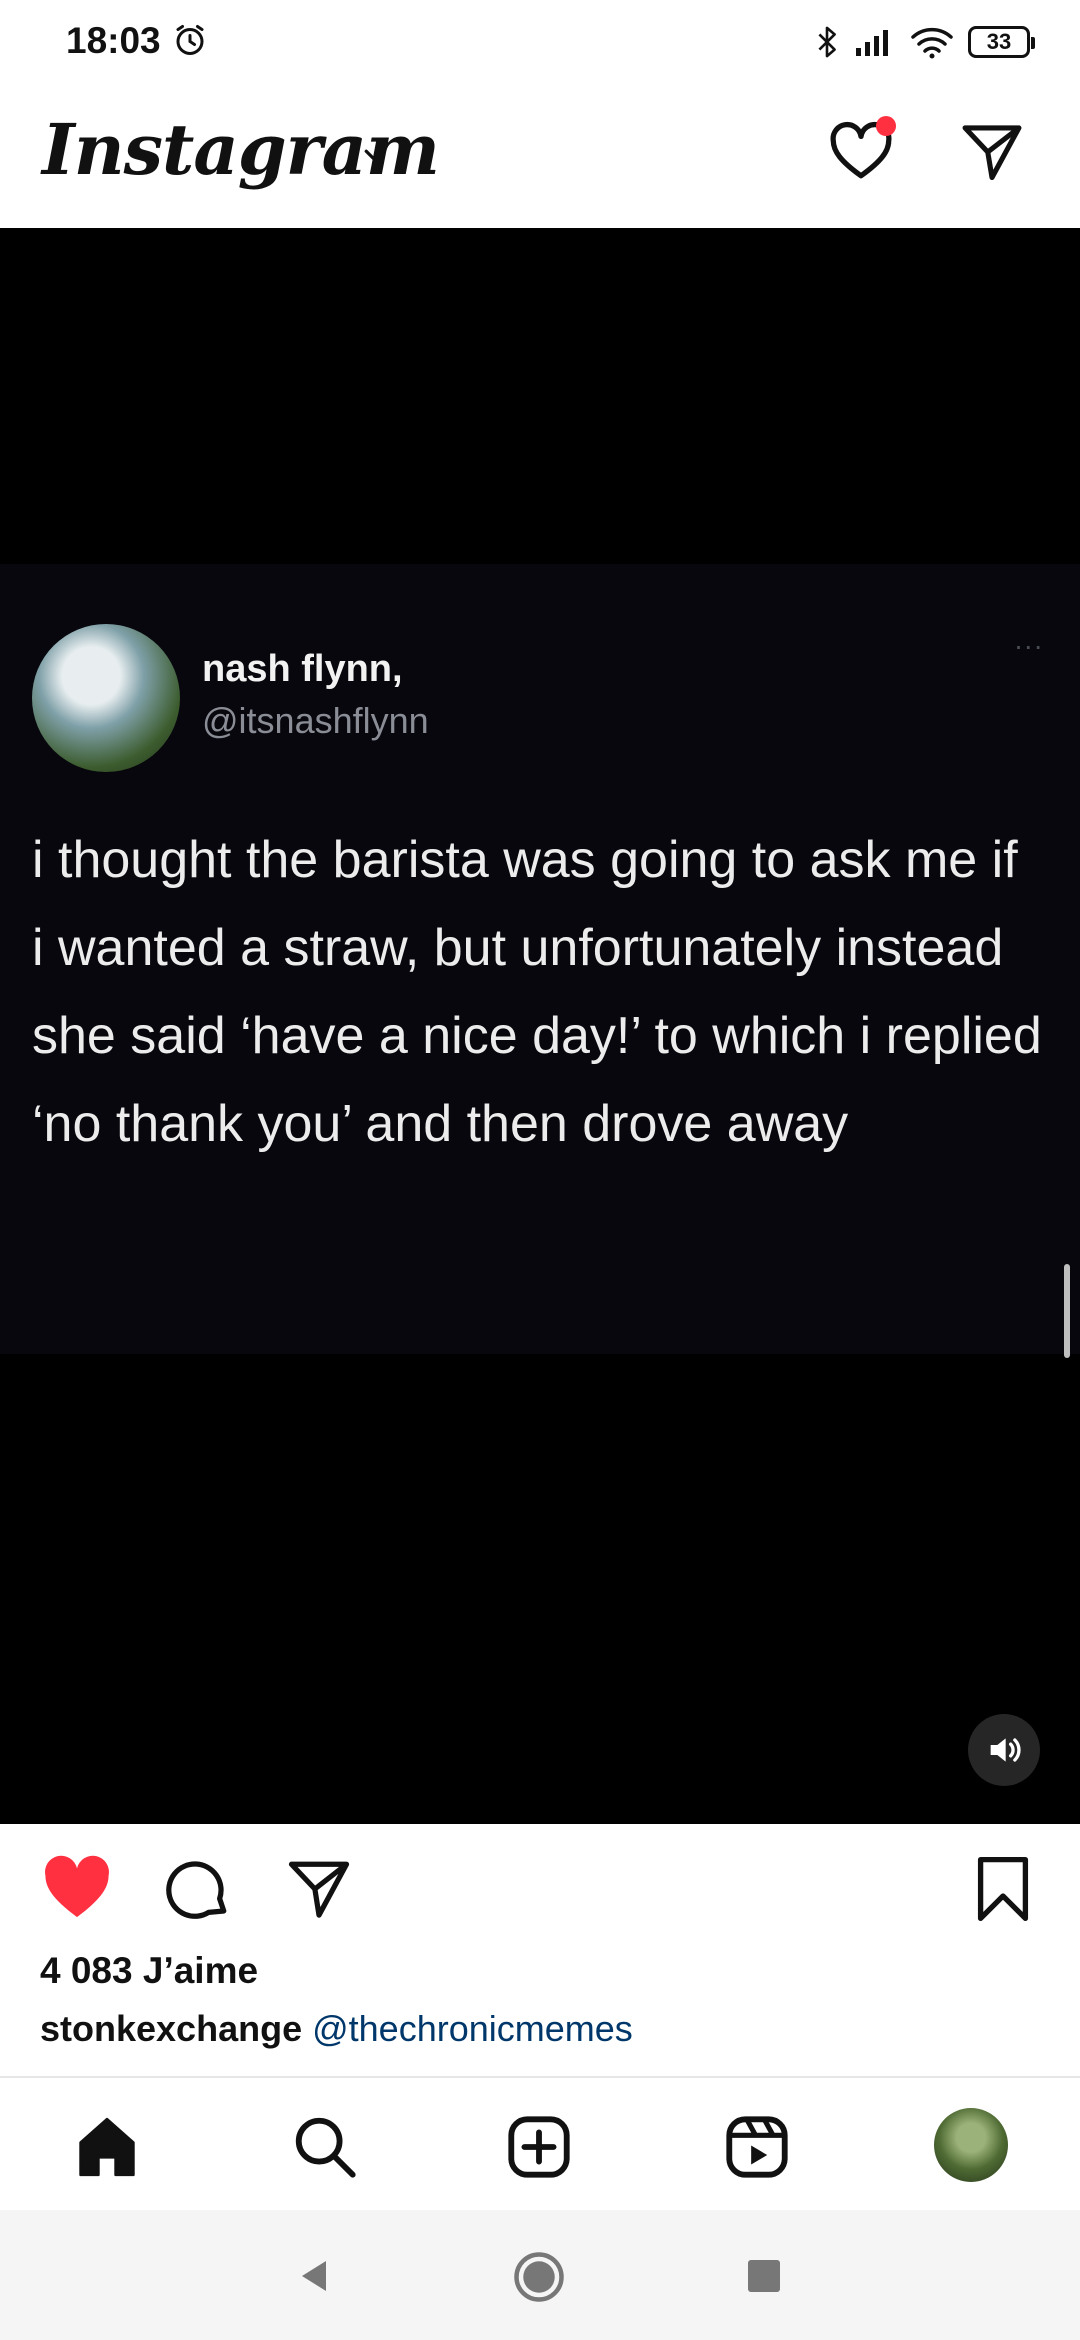 The height and width of the screenshot is (2340, 1080). What do you see at coordinates (199, 1889) in the screenshot?
I see `comment-icon` at bounding box center [199, 1889].